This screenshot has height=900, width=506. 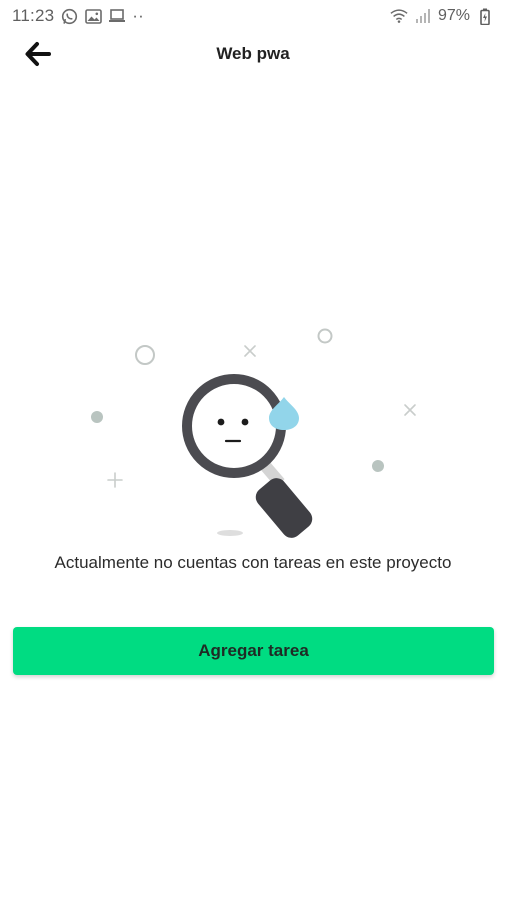 I want to click on status-time: 11:23, so click(x=33, y=15).